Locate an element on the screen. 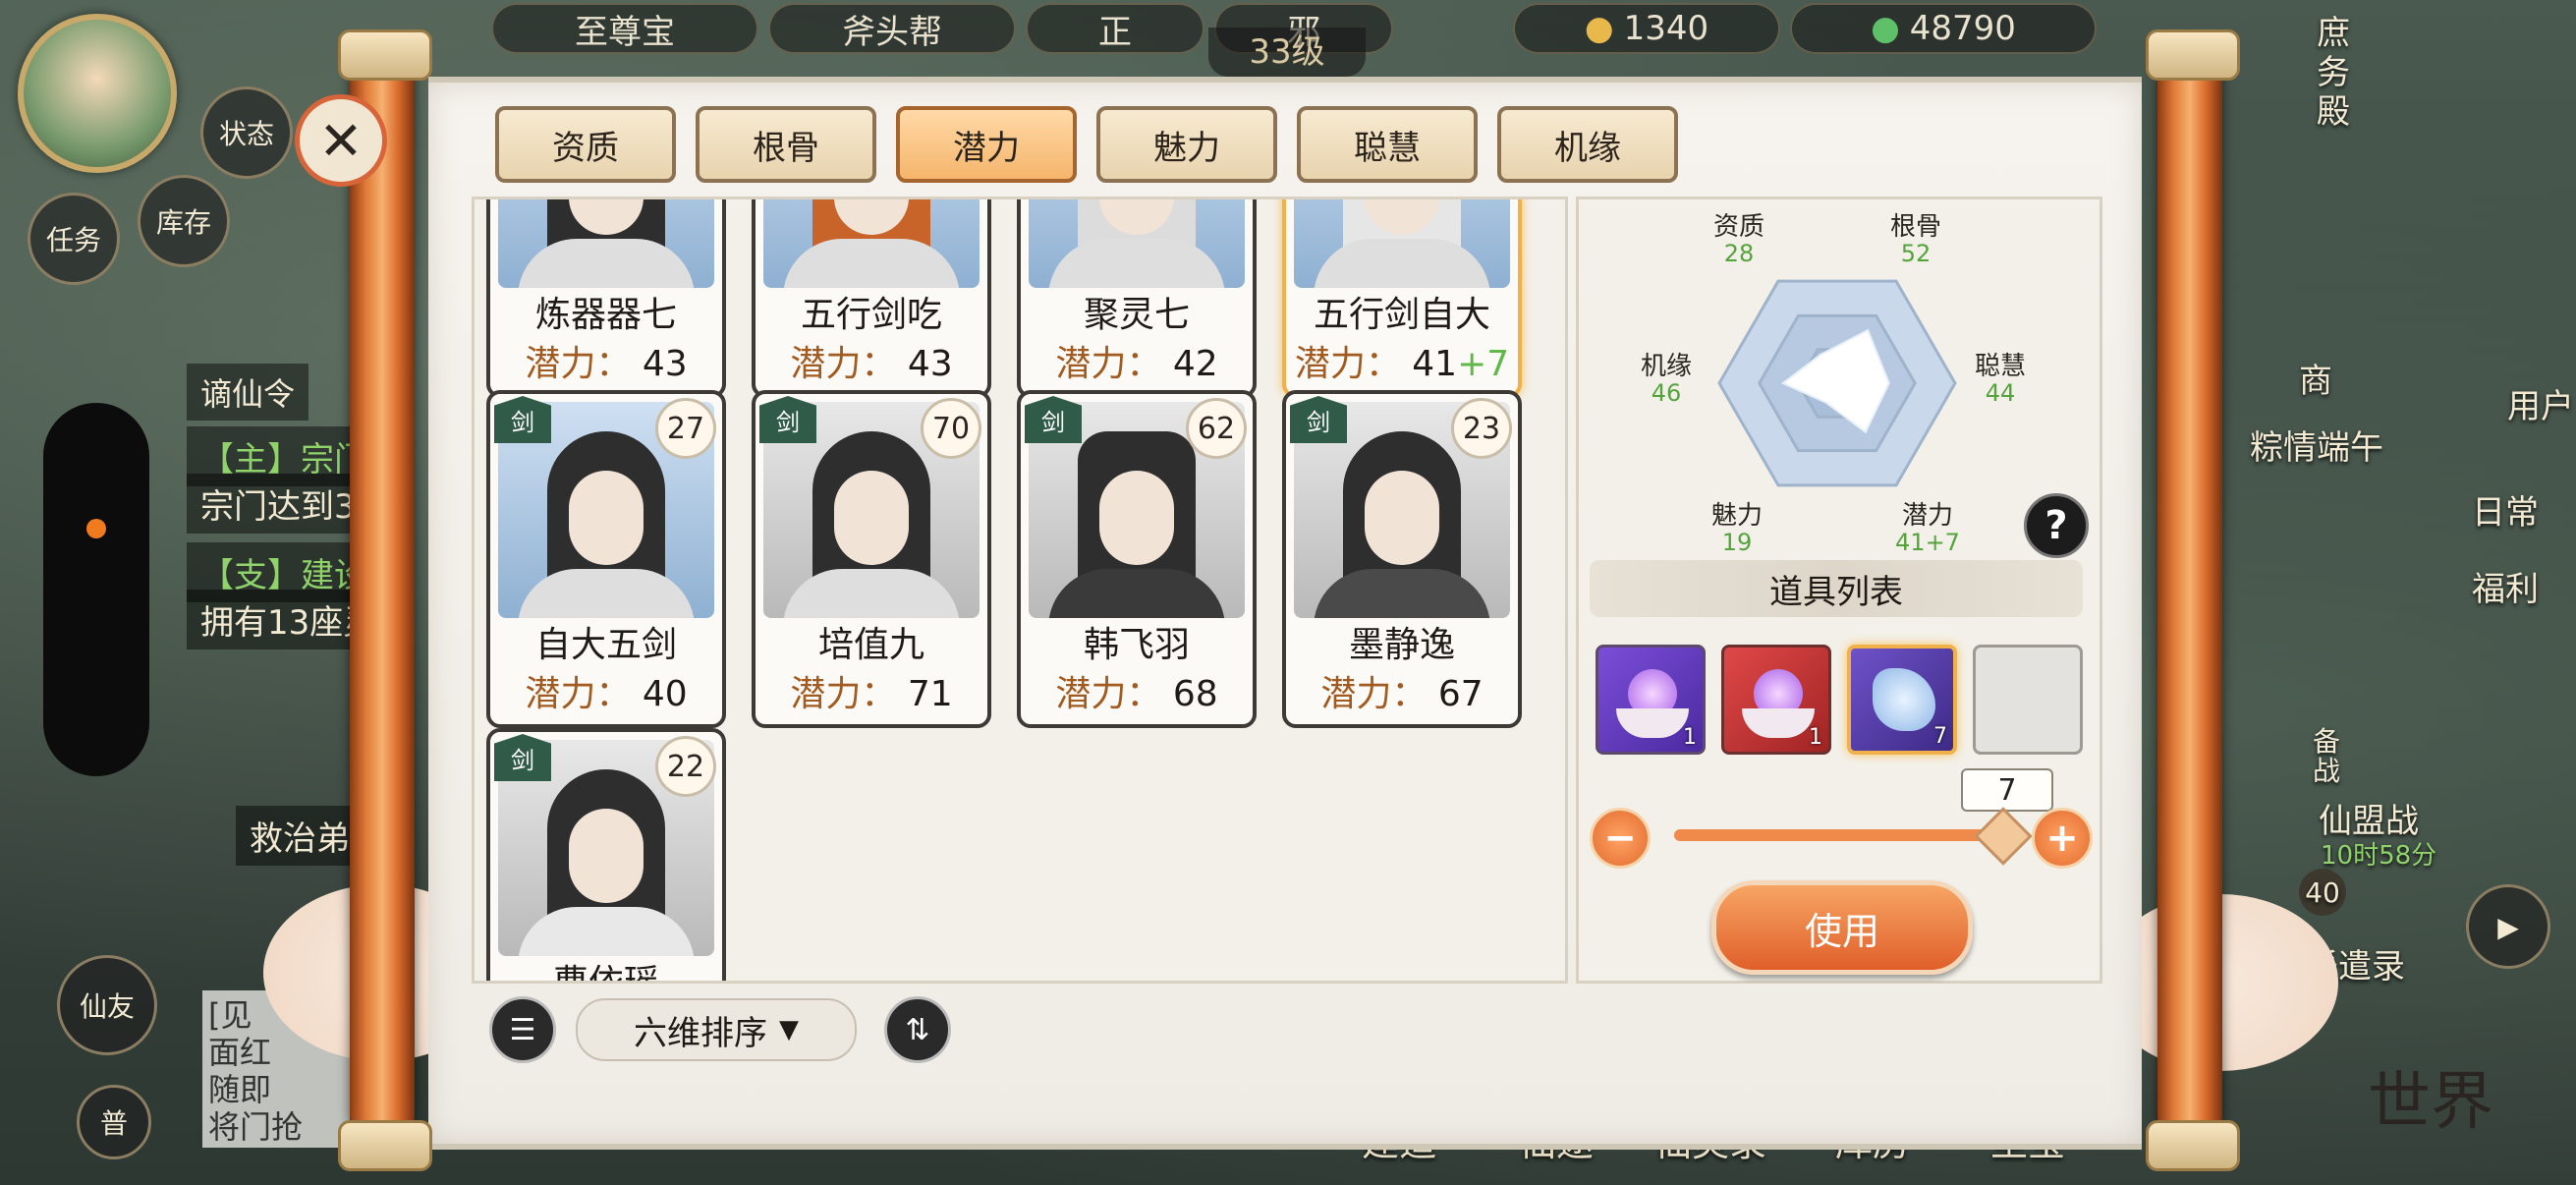  plus-icon: + is located at coordinates (2062, 839).